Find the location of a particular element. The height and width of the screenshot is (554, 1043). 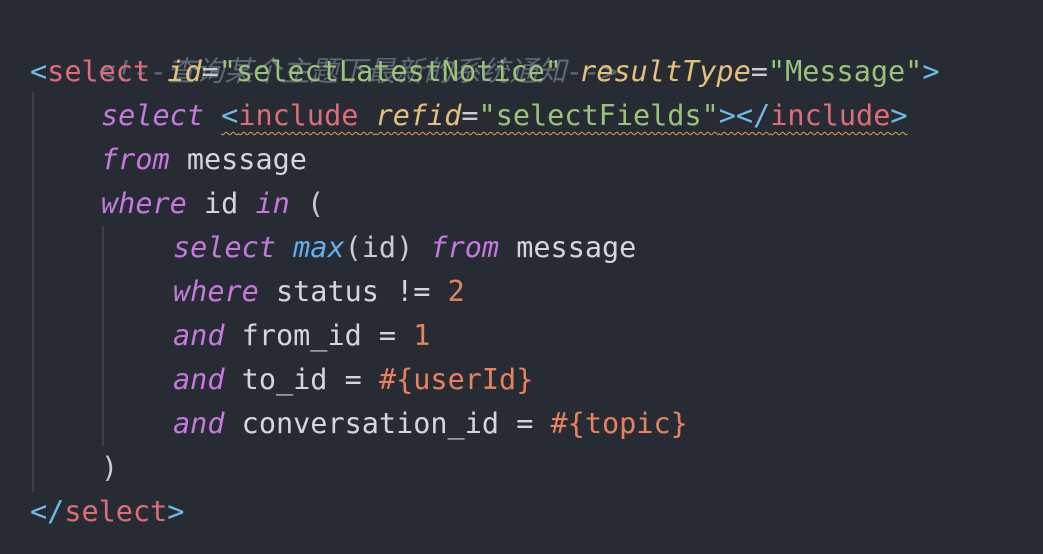

code-line-close-tag: </select> is located at coordinates (107, 512).